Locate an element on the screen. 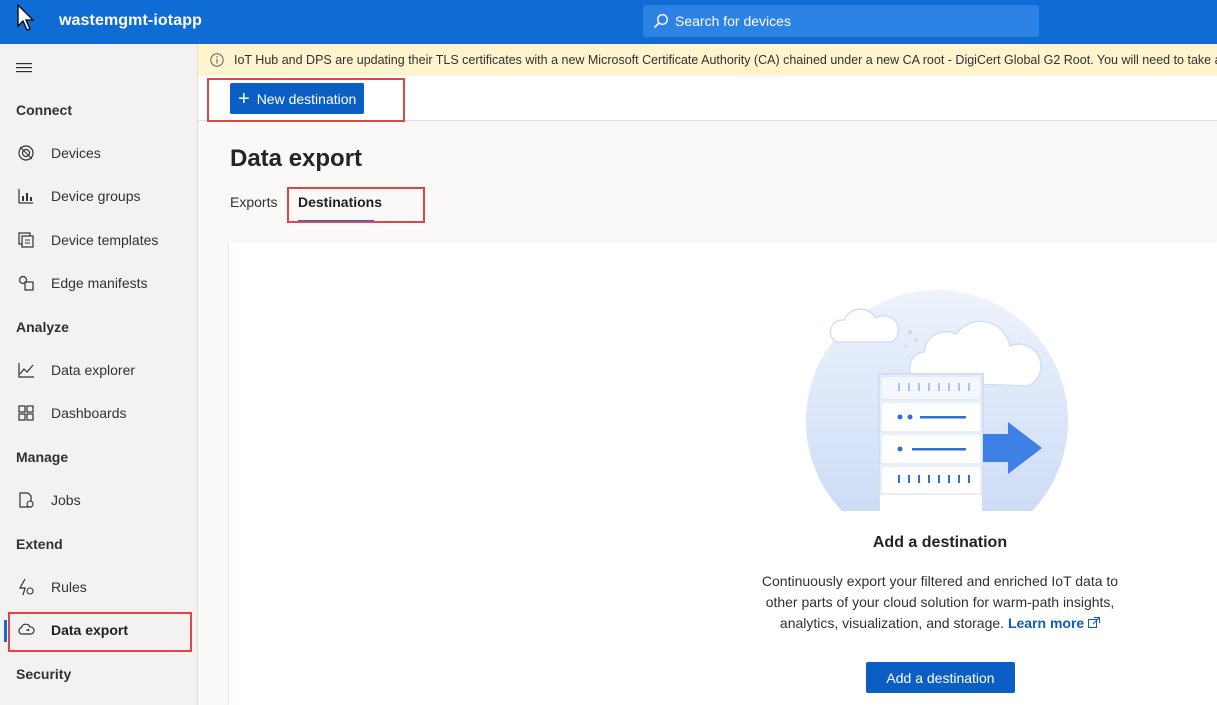 This screenshot has width=1217, height=705. learn-more-link: Learn more is located at coordinates (1054, 623).